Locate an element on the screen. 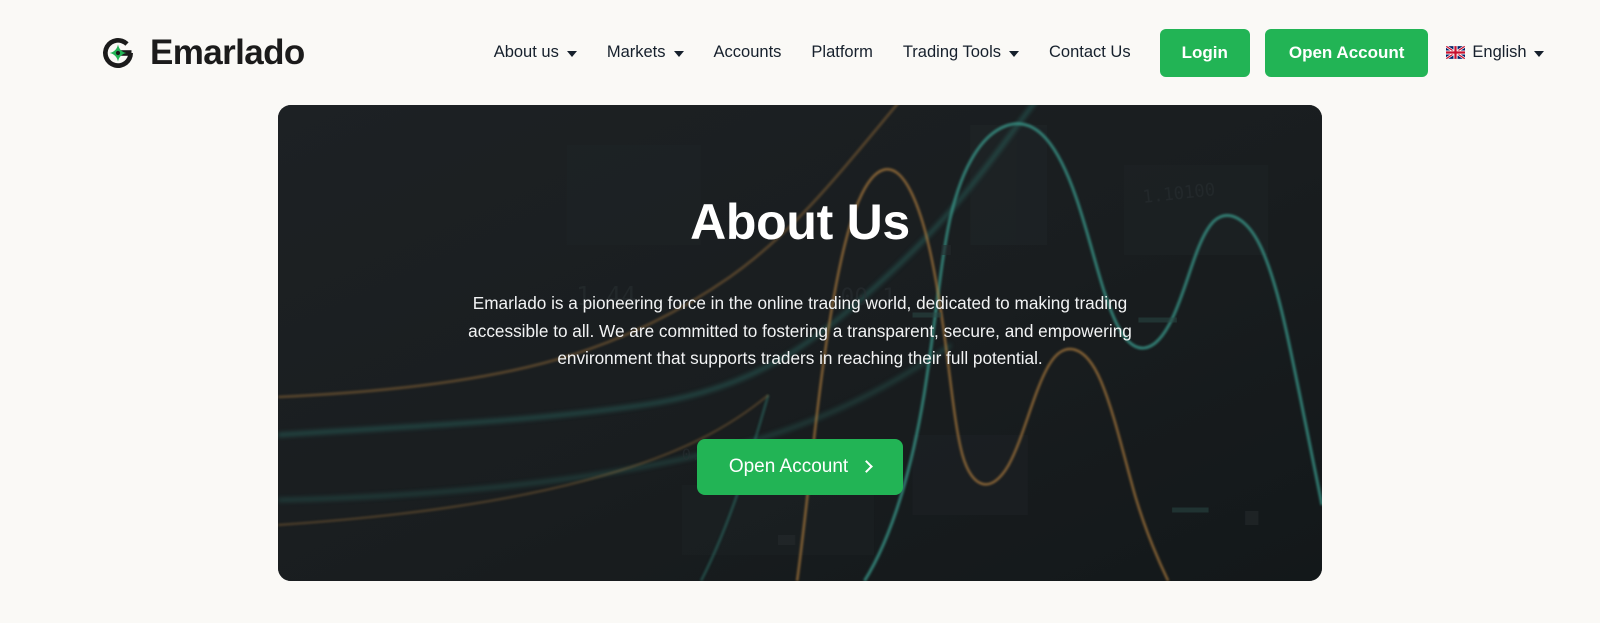  language-selector: English is located at coordinates (1495, 52).